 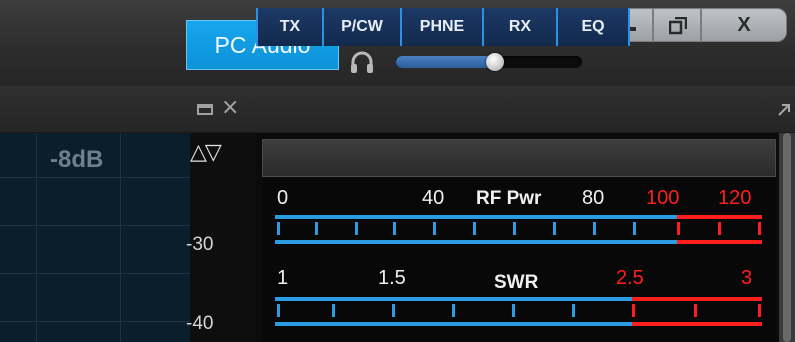 What do you see at coordinates (519, 158) in the screenshot?
I see `meter-header` at bounding box center [519, 158].